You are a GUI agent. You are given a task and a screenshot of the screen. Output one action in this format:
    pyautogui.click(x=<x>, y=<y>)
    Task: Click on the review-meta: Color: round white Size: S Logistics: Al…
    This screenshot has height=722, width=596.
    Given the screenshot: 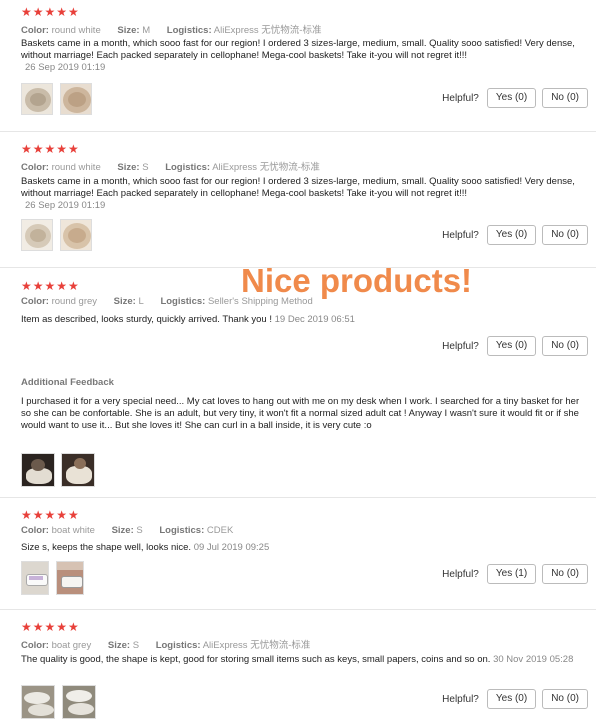 What is the action you would take?
    pyautogui.click(x=170, y=166)
    